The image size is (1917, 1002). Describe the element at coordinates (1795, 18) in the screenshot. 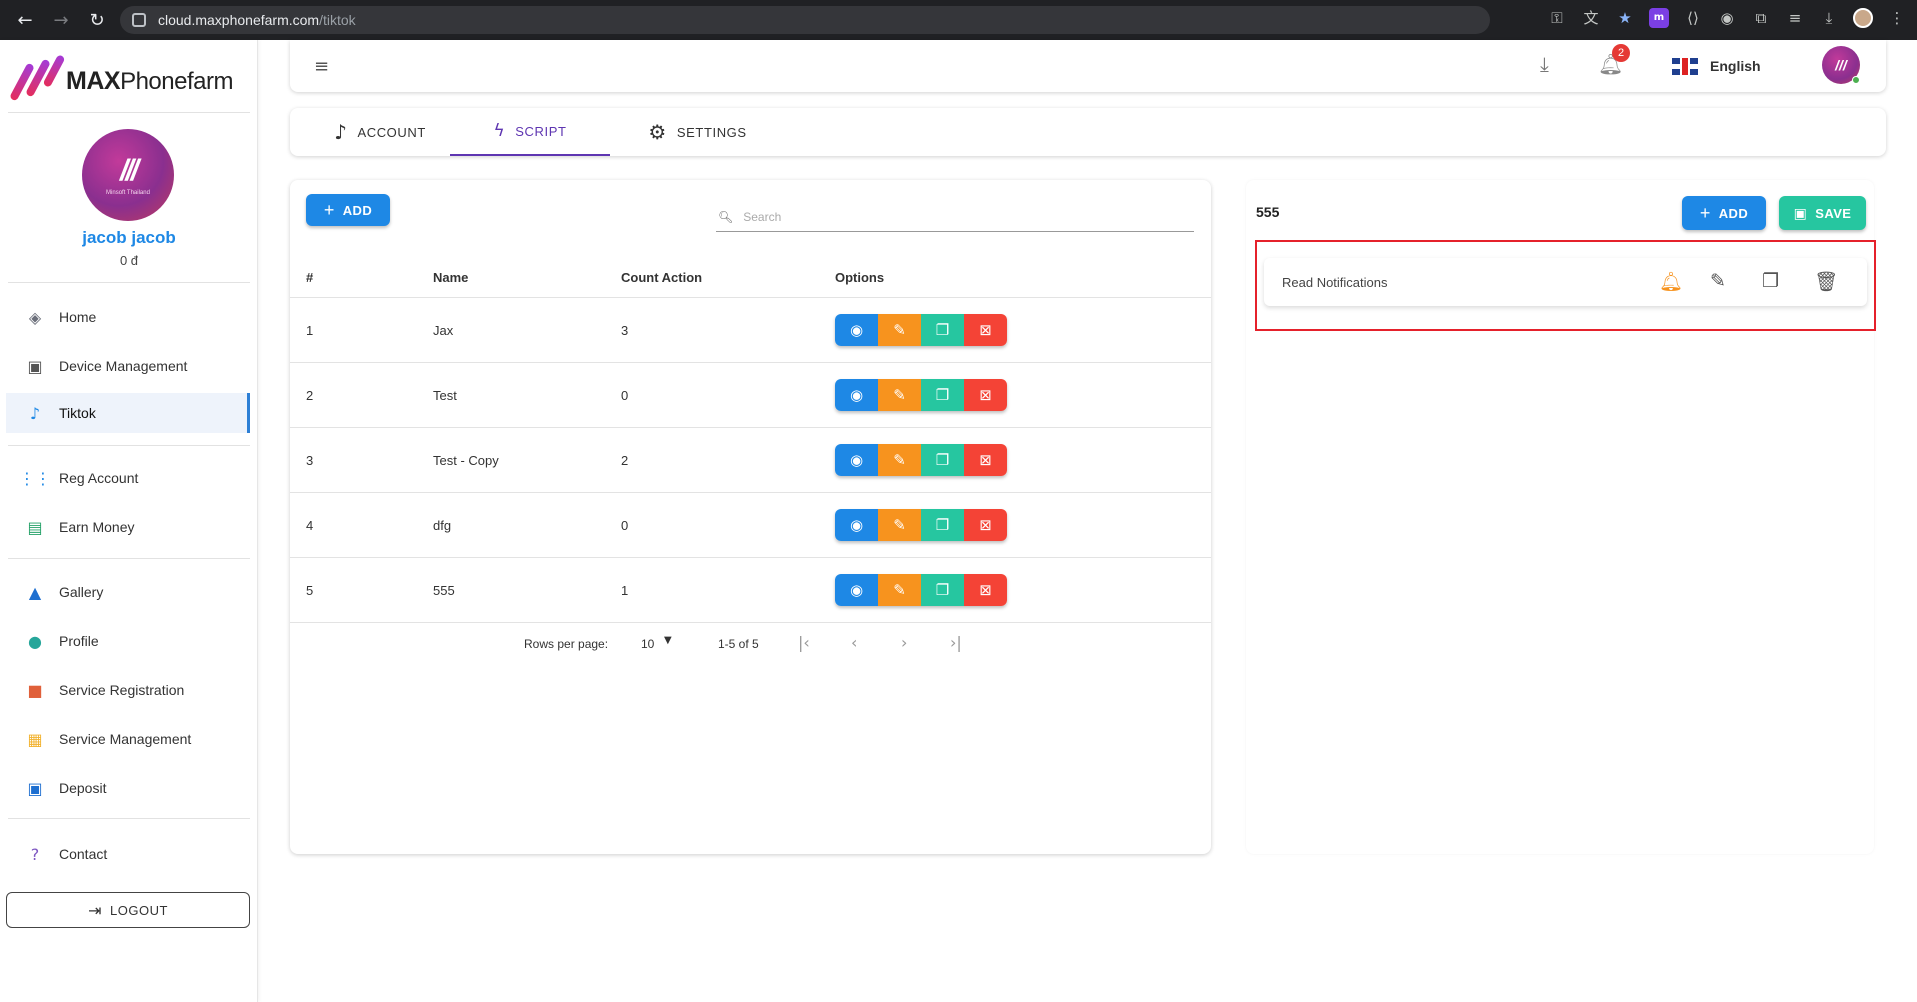

I see `media-icon: ≡` at that location.